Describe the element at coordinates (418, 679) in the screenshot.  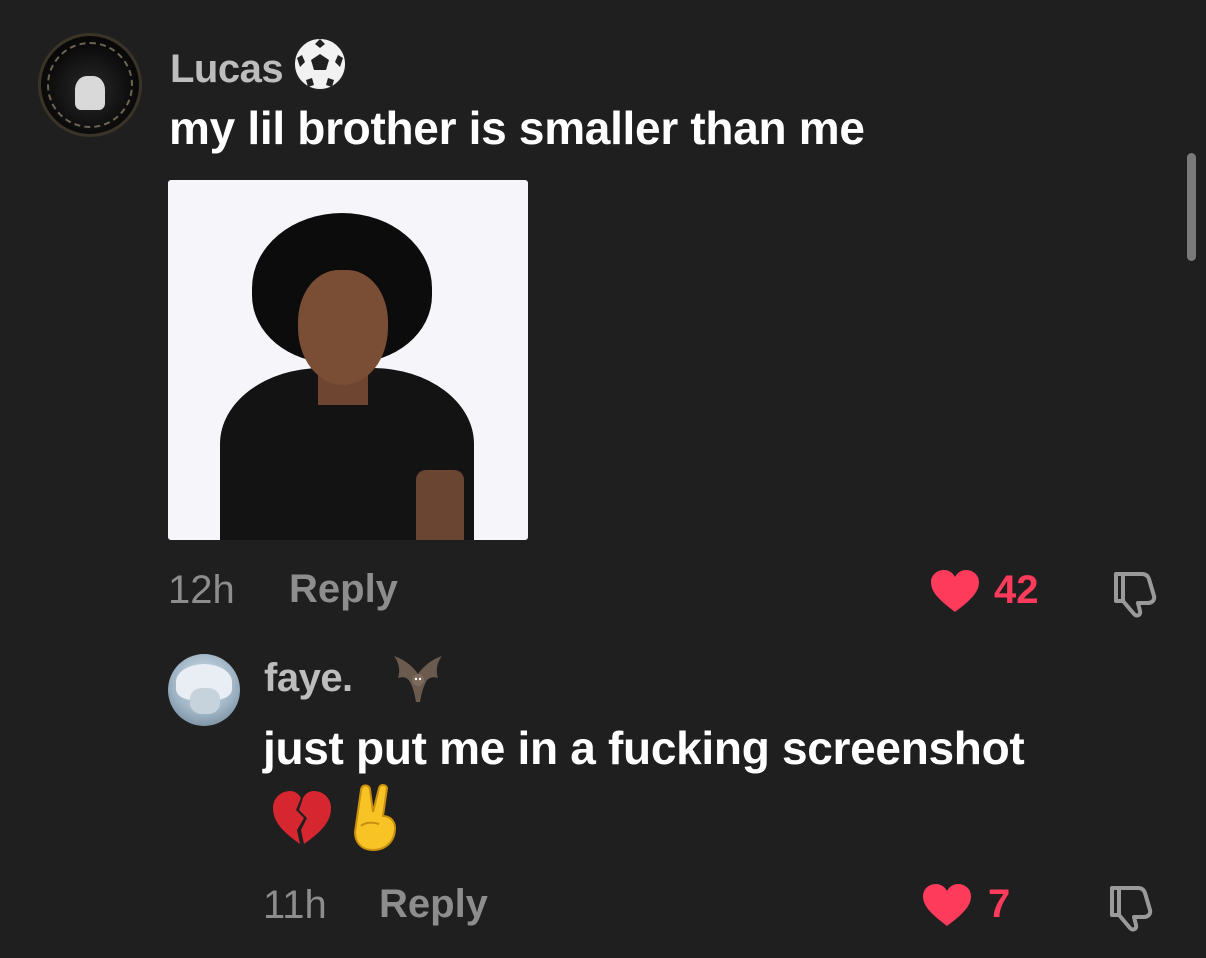
I see `bat-emoji` at that location.